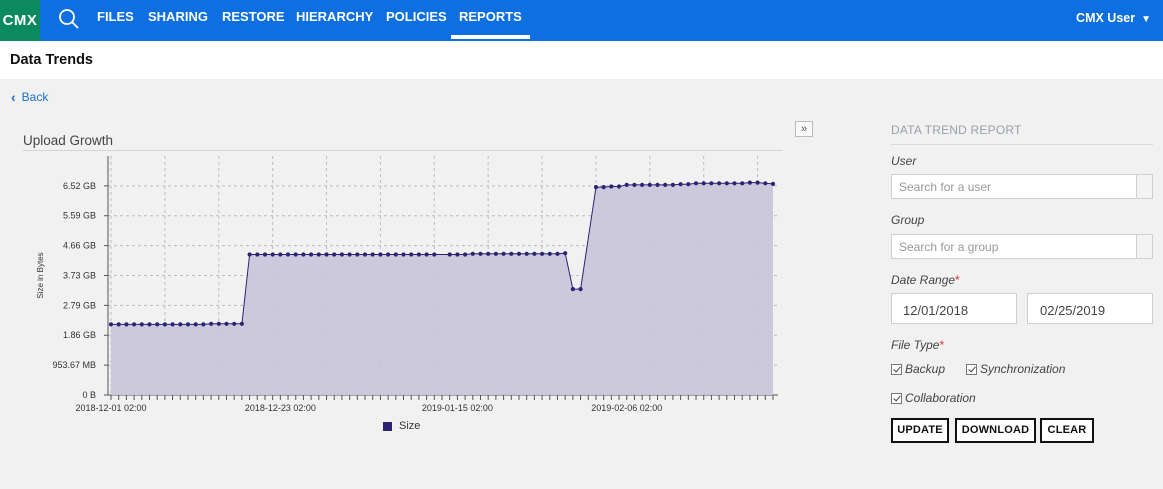 The width and height of the screenshot is (1163, 489). I want to click on x-tick-label: 2019-02-06 02:00, so click(626, 408).